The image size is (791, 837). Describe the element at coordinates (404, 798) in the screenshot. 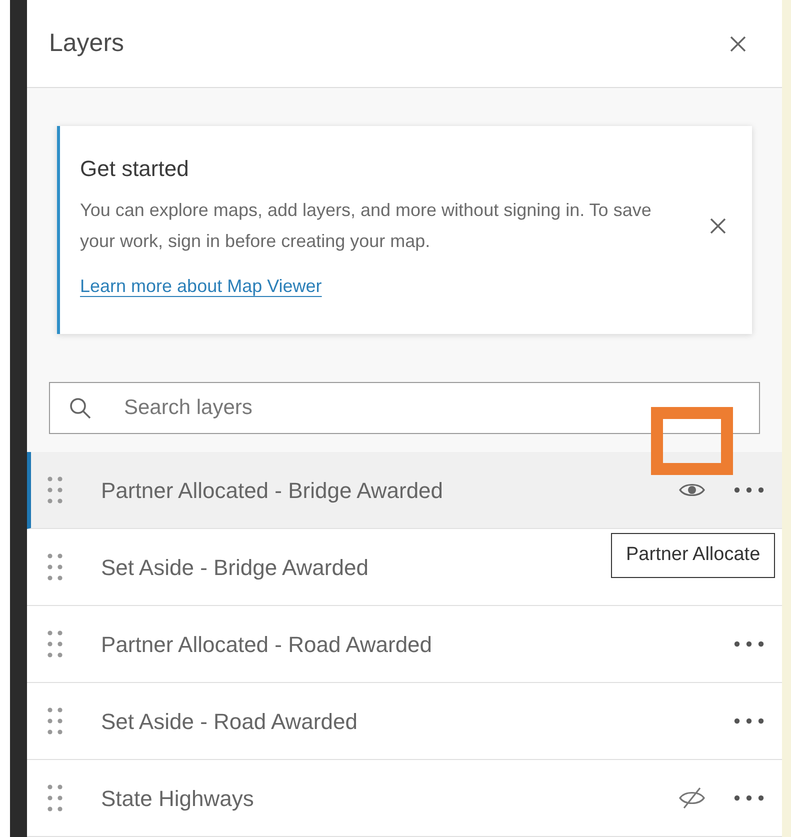

I see `layer-row: State Highways` at that location.